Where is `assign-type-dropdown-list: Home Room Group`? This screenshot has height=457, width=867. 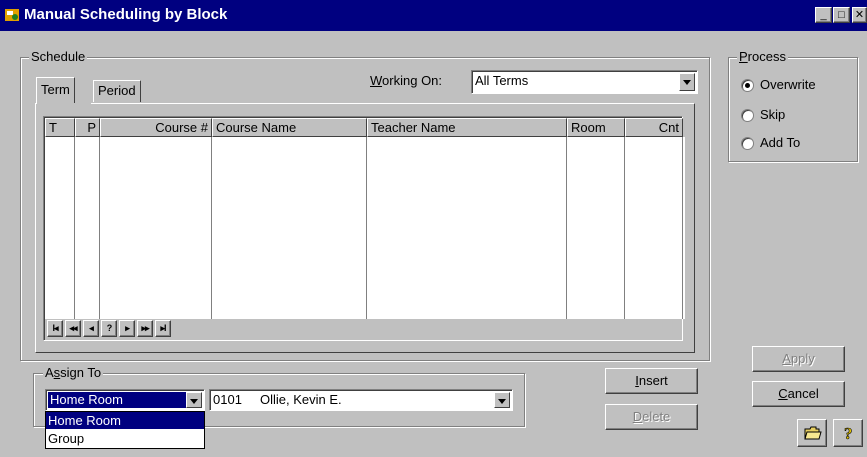
assign-type-dropdown-list: Home Room Group is located at coordinates (125, 430).